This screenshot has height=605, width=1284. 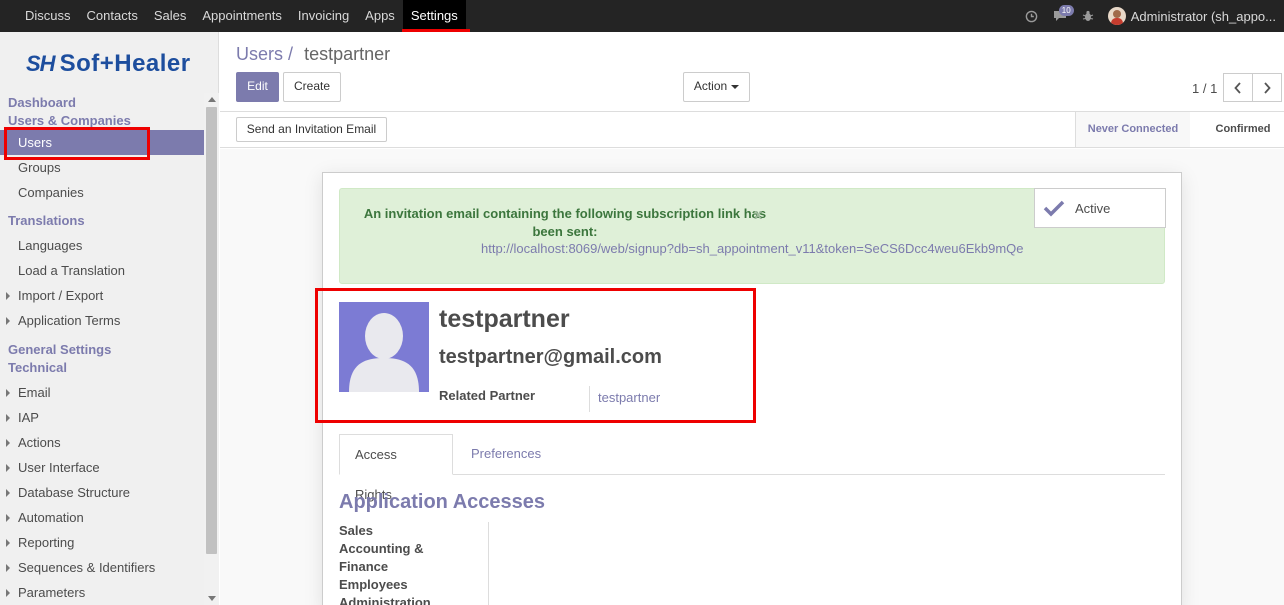 What do you see at coordinates (102, 295) in the screenshot?
I see `sidebar-item-import-export: Import / Export` at bounding box center [102, 295].